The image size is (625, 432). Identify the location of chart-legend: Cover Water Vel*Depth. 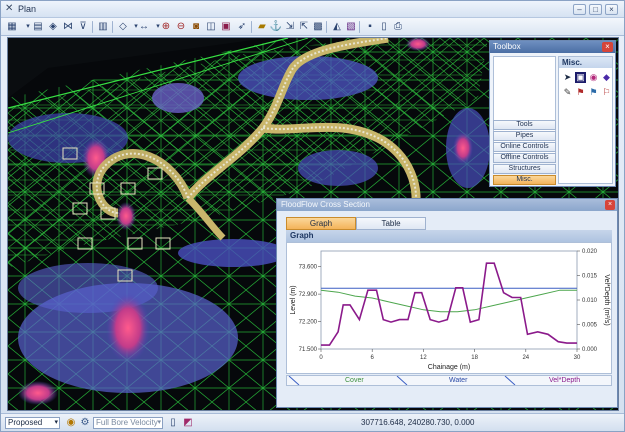
(449, 380).